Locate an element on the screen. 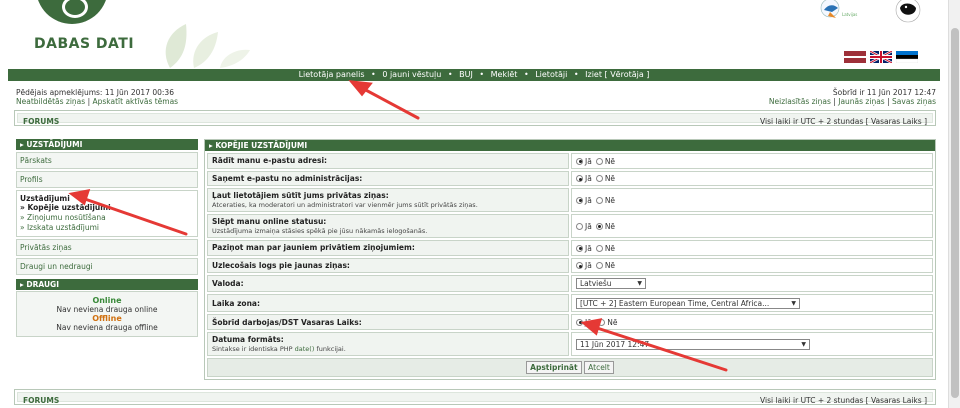  setting-label: Valoda: is located at coordinates (228, 283).